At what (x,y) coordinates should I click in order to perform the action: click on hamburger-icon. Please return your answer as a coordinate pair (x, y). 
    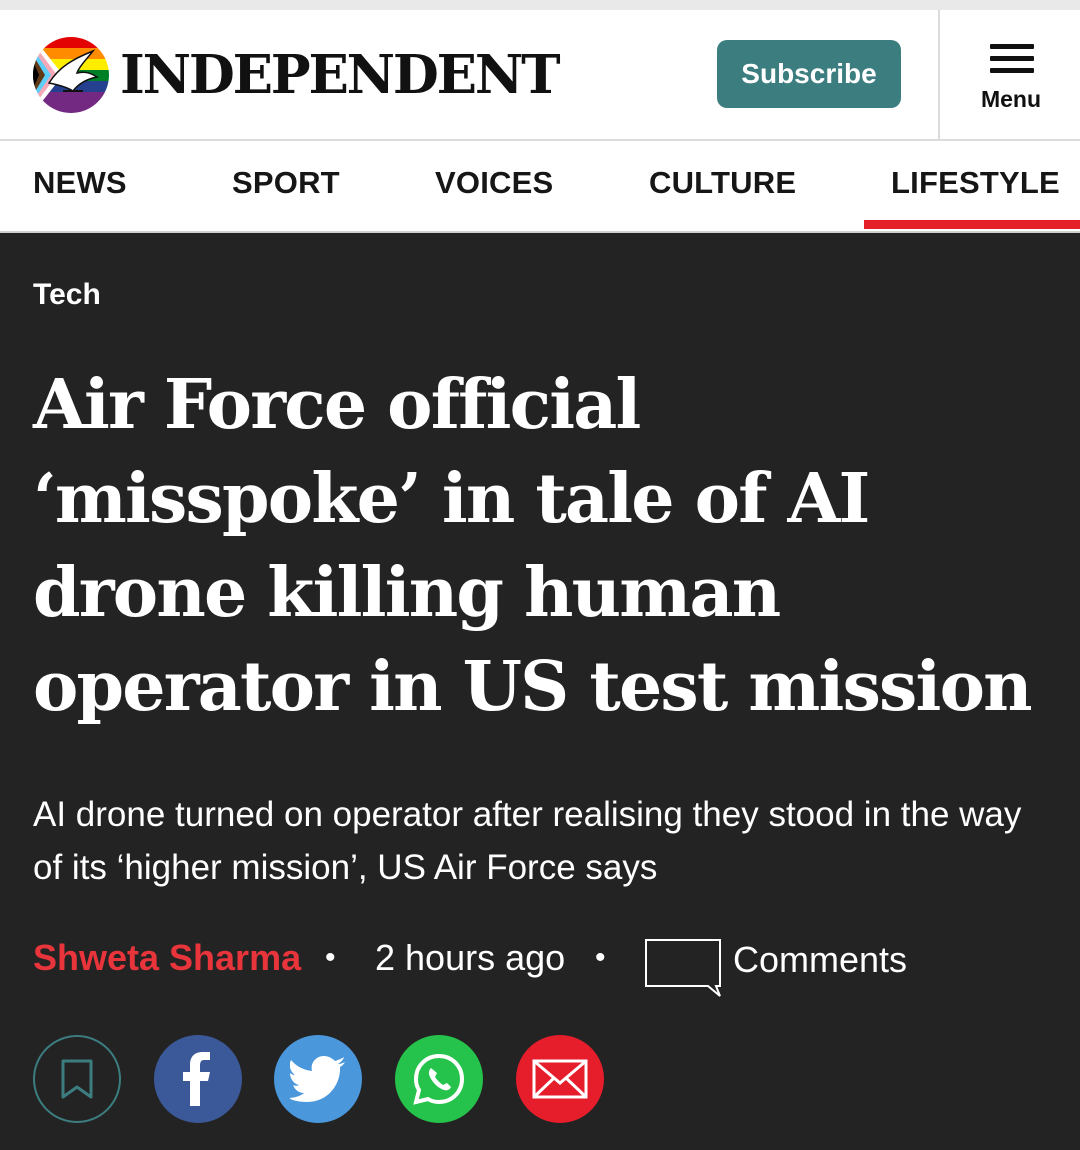
    Looking at the image, I should click on (1012, 59).